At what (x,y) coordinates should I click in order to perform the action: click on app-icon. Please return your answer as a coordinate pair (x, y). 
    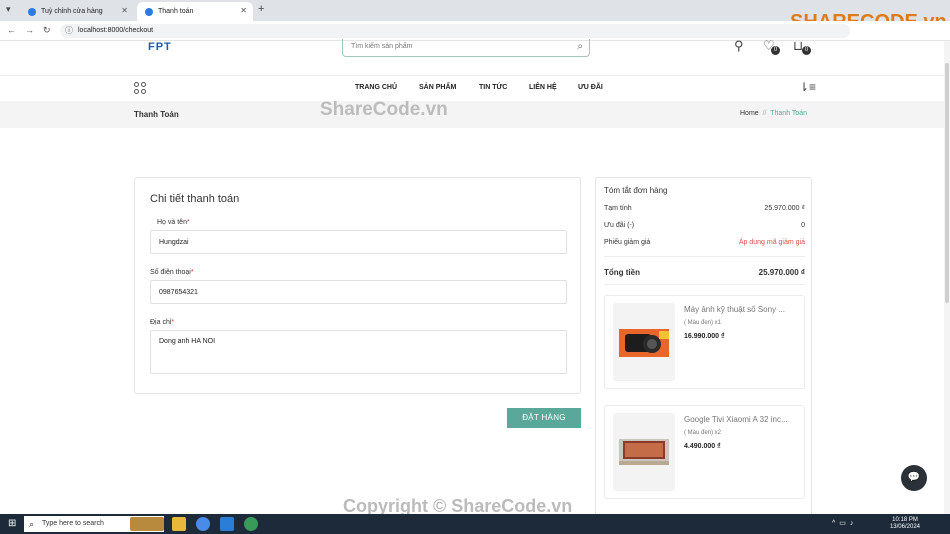
    Looking at the image, I should click on (251, 524).